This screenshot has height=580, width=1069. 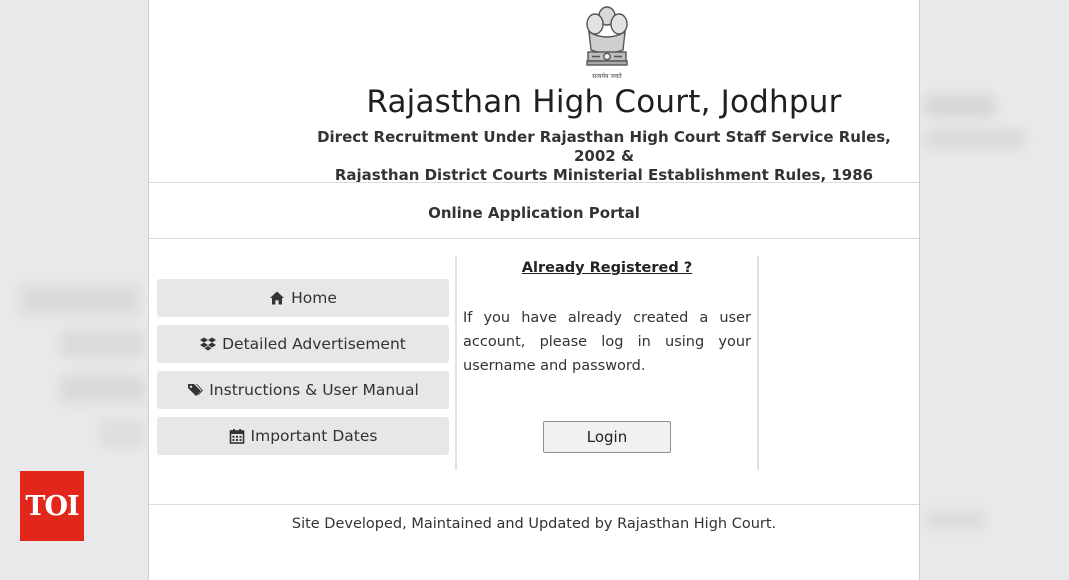 I want to click on national-emblem-icon: सत्यमेव जयते, so click(x=607, y=43).